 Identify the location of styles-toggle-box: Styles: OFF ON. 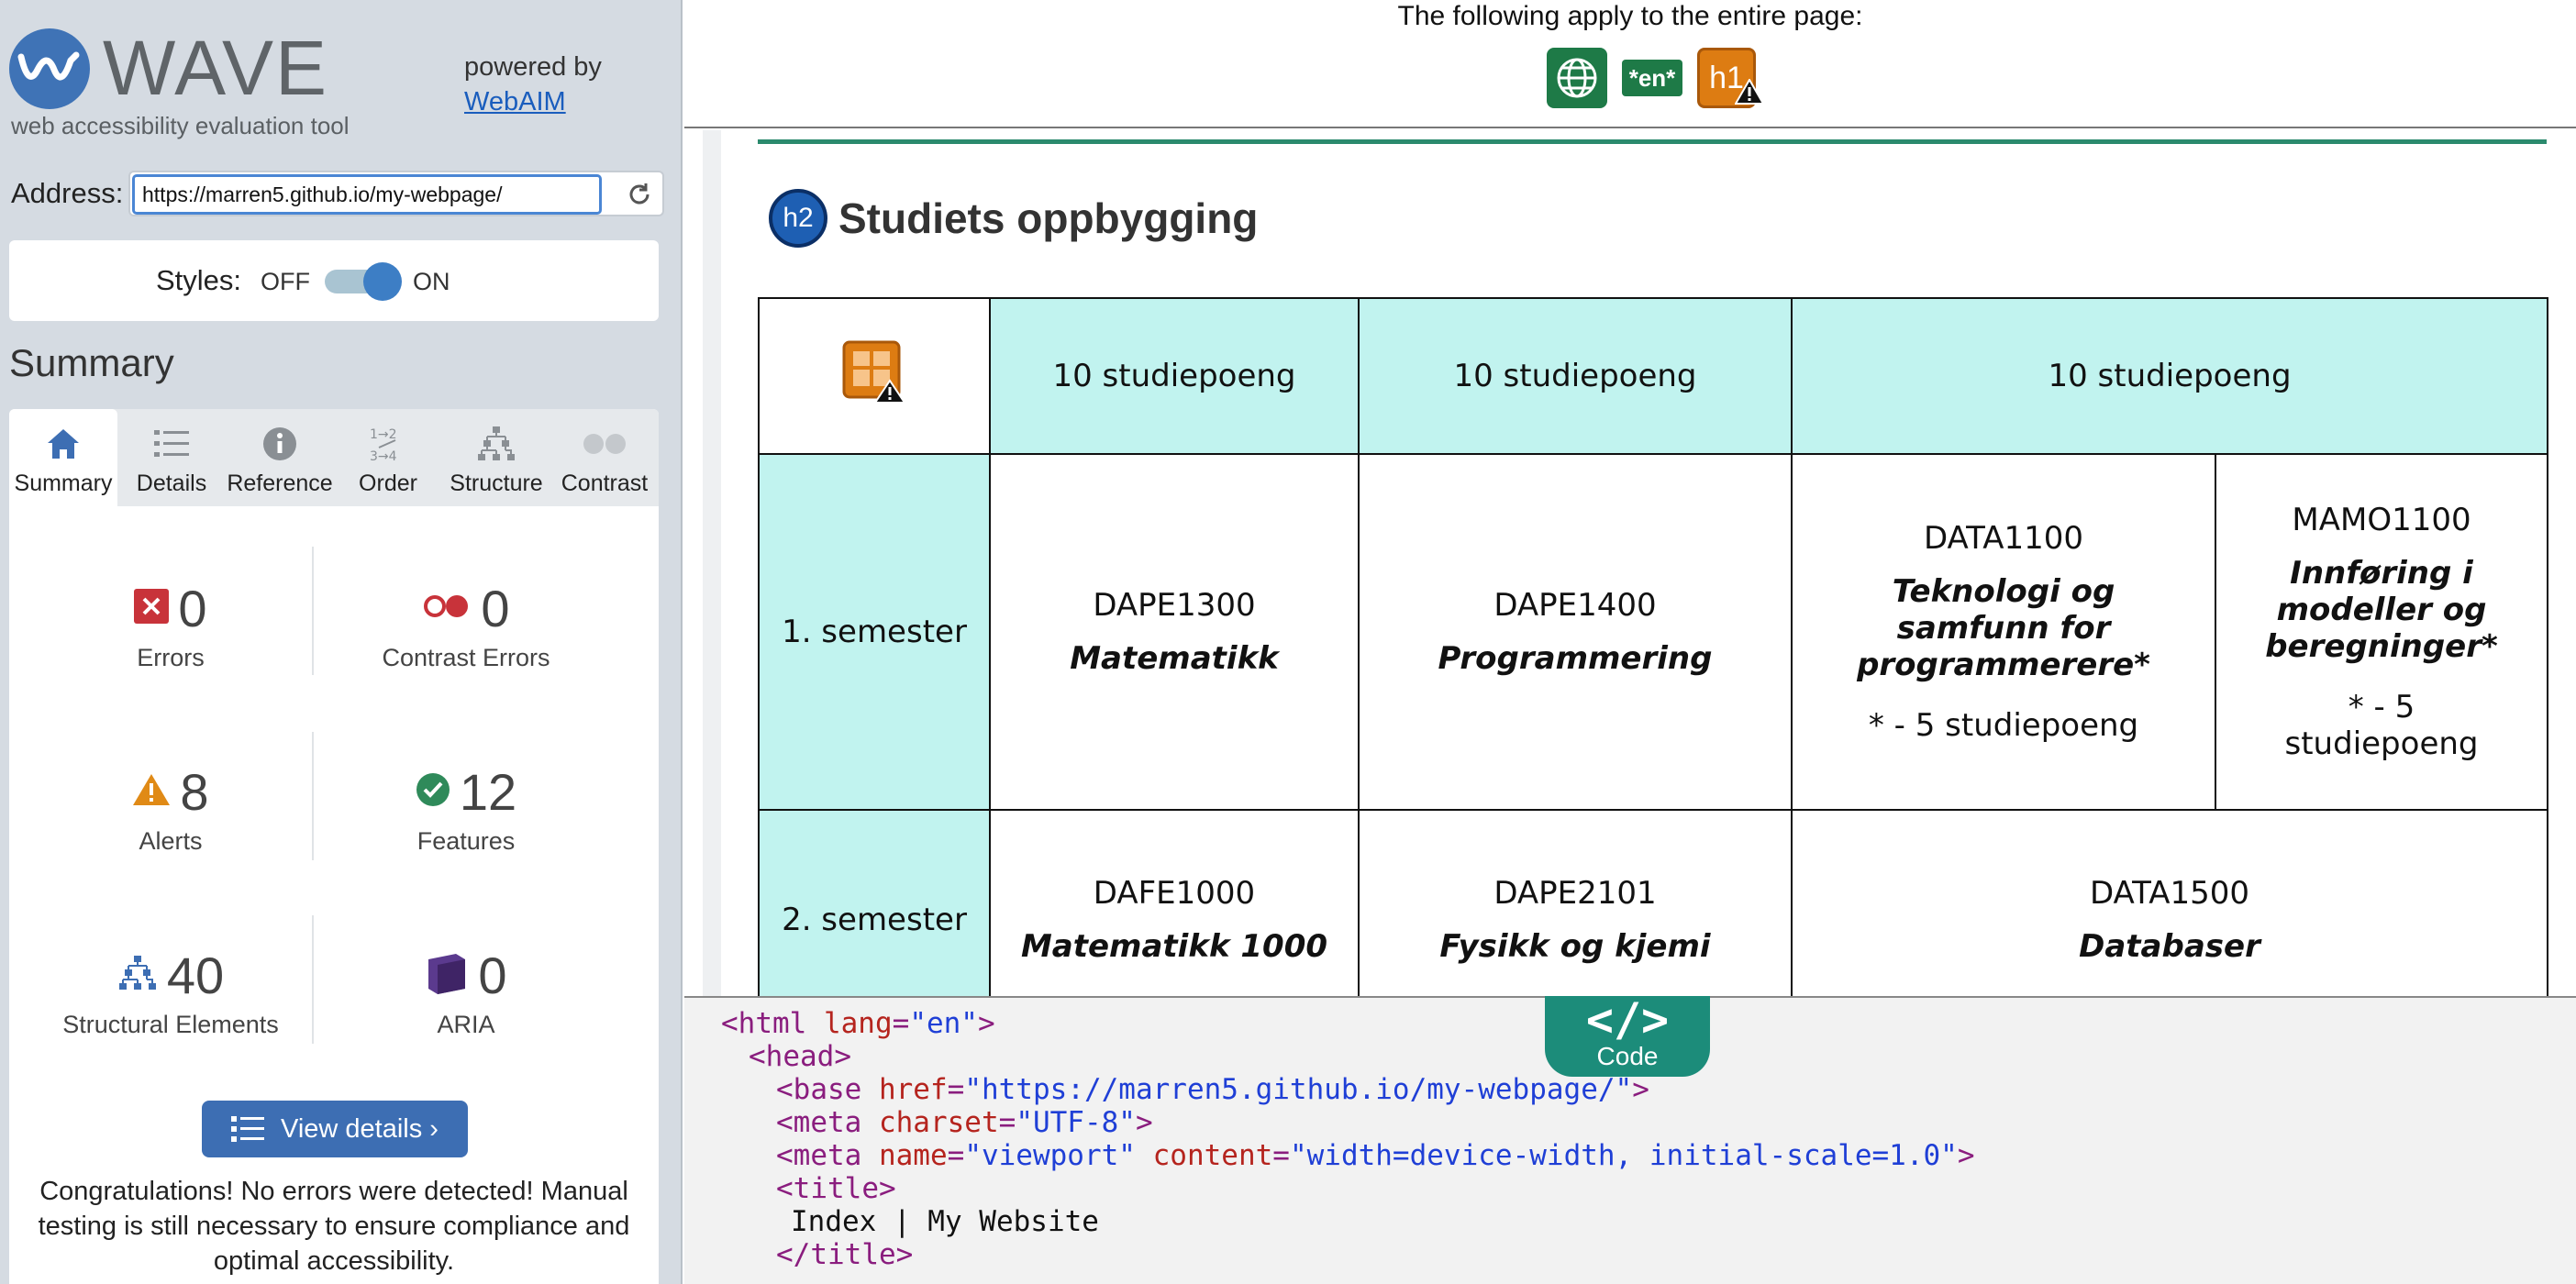
(334, 280).